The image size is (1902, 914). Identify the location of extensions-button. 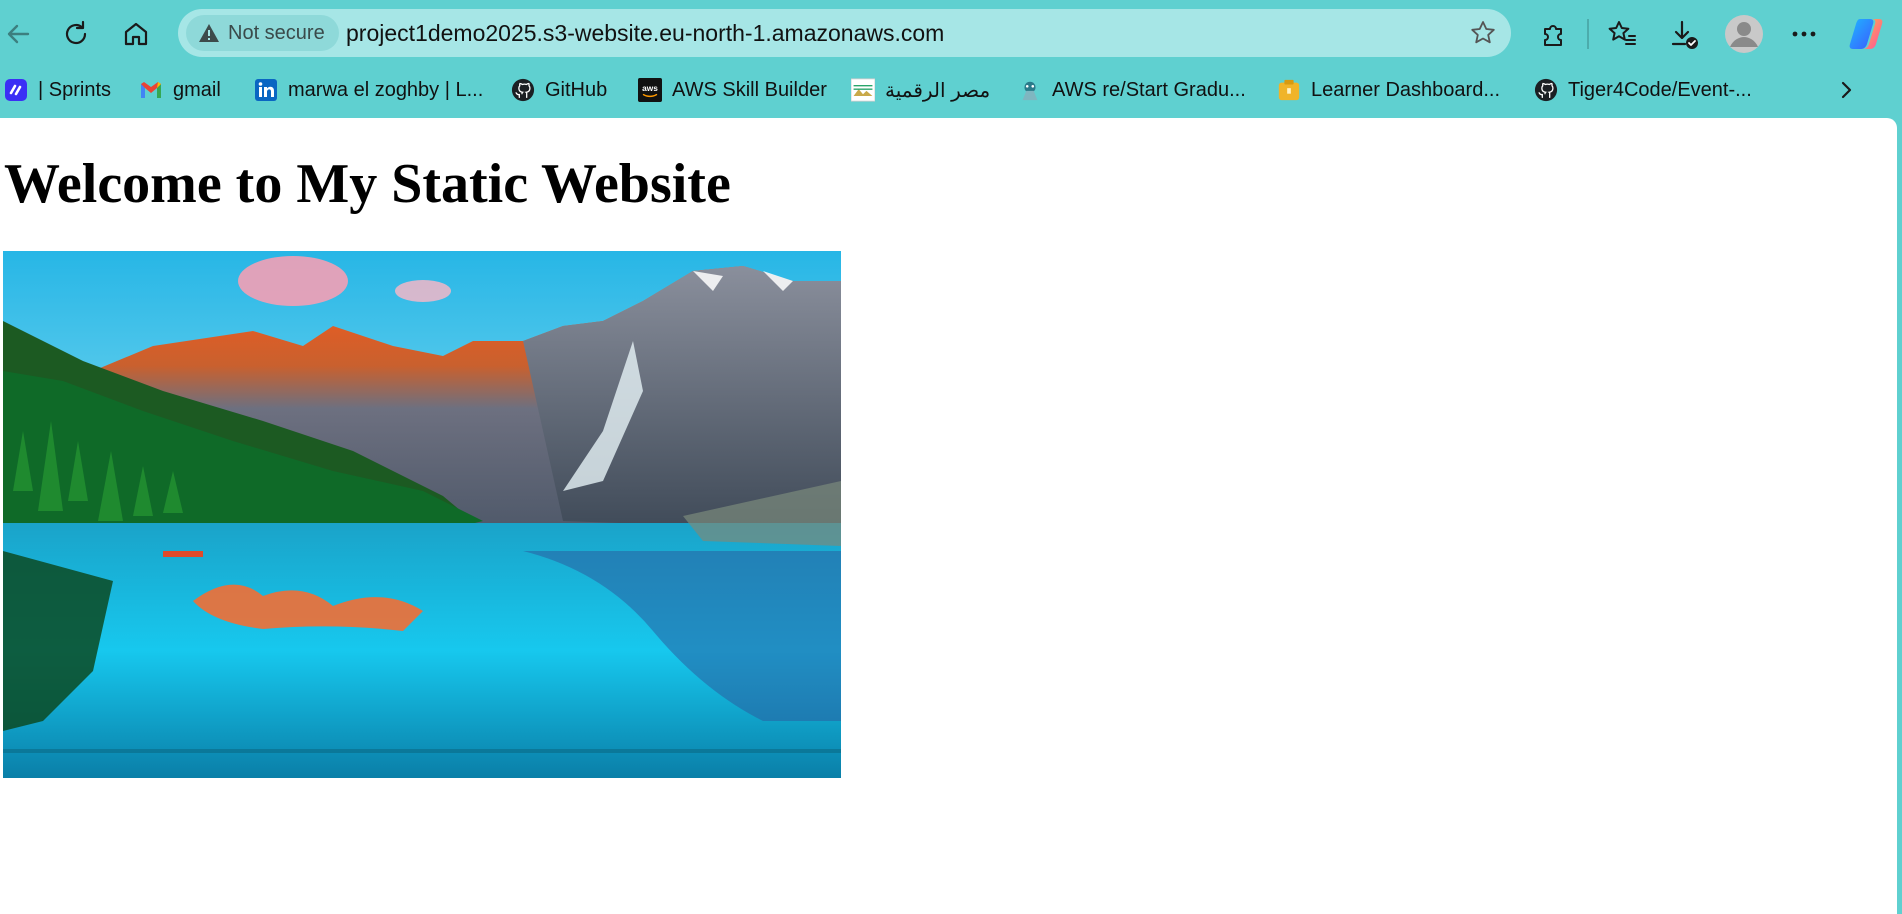
(1554, 34).